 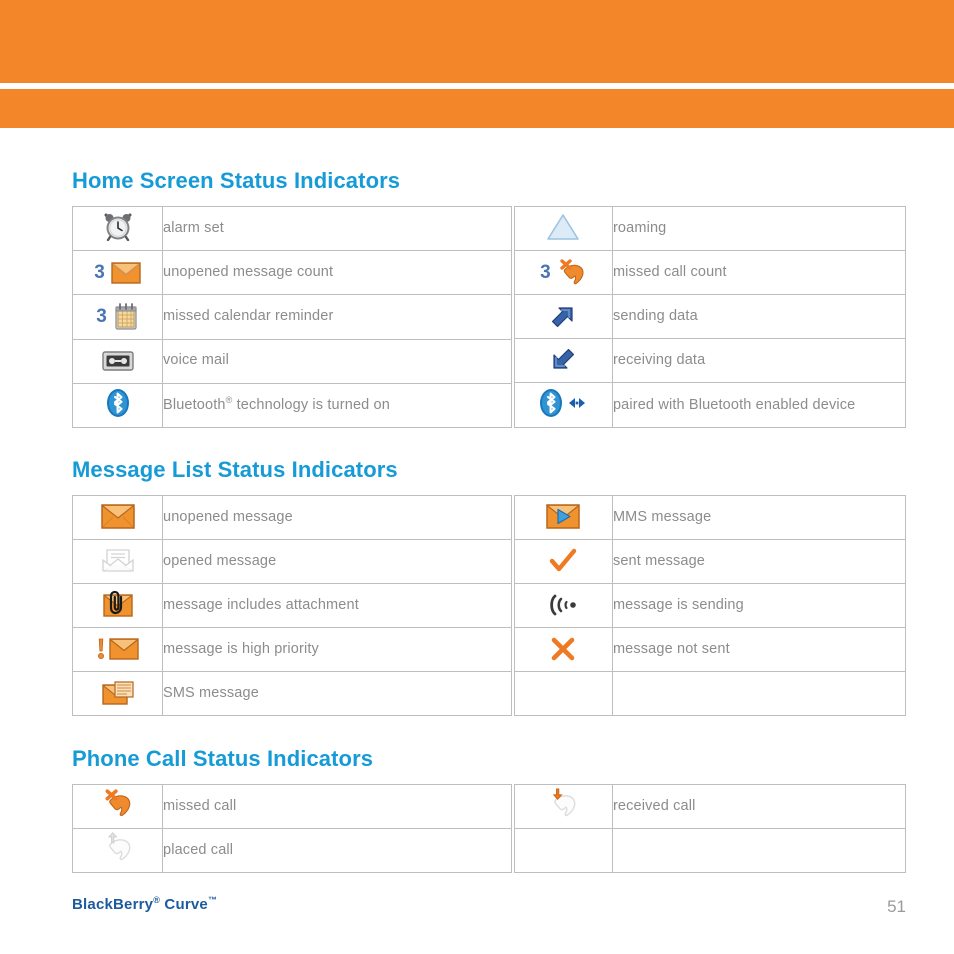 I want to click on table-row: message is sending, so click(x=710, y=605).